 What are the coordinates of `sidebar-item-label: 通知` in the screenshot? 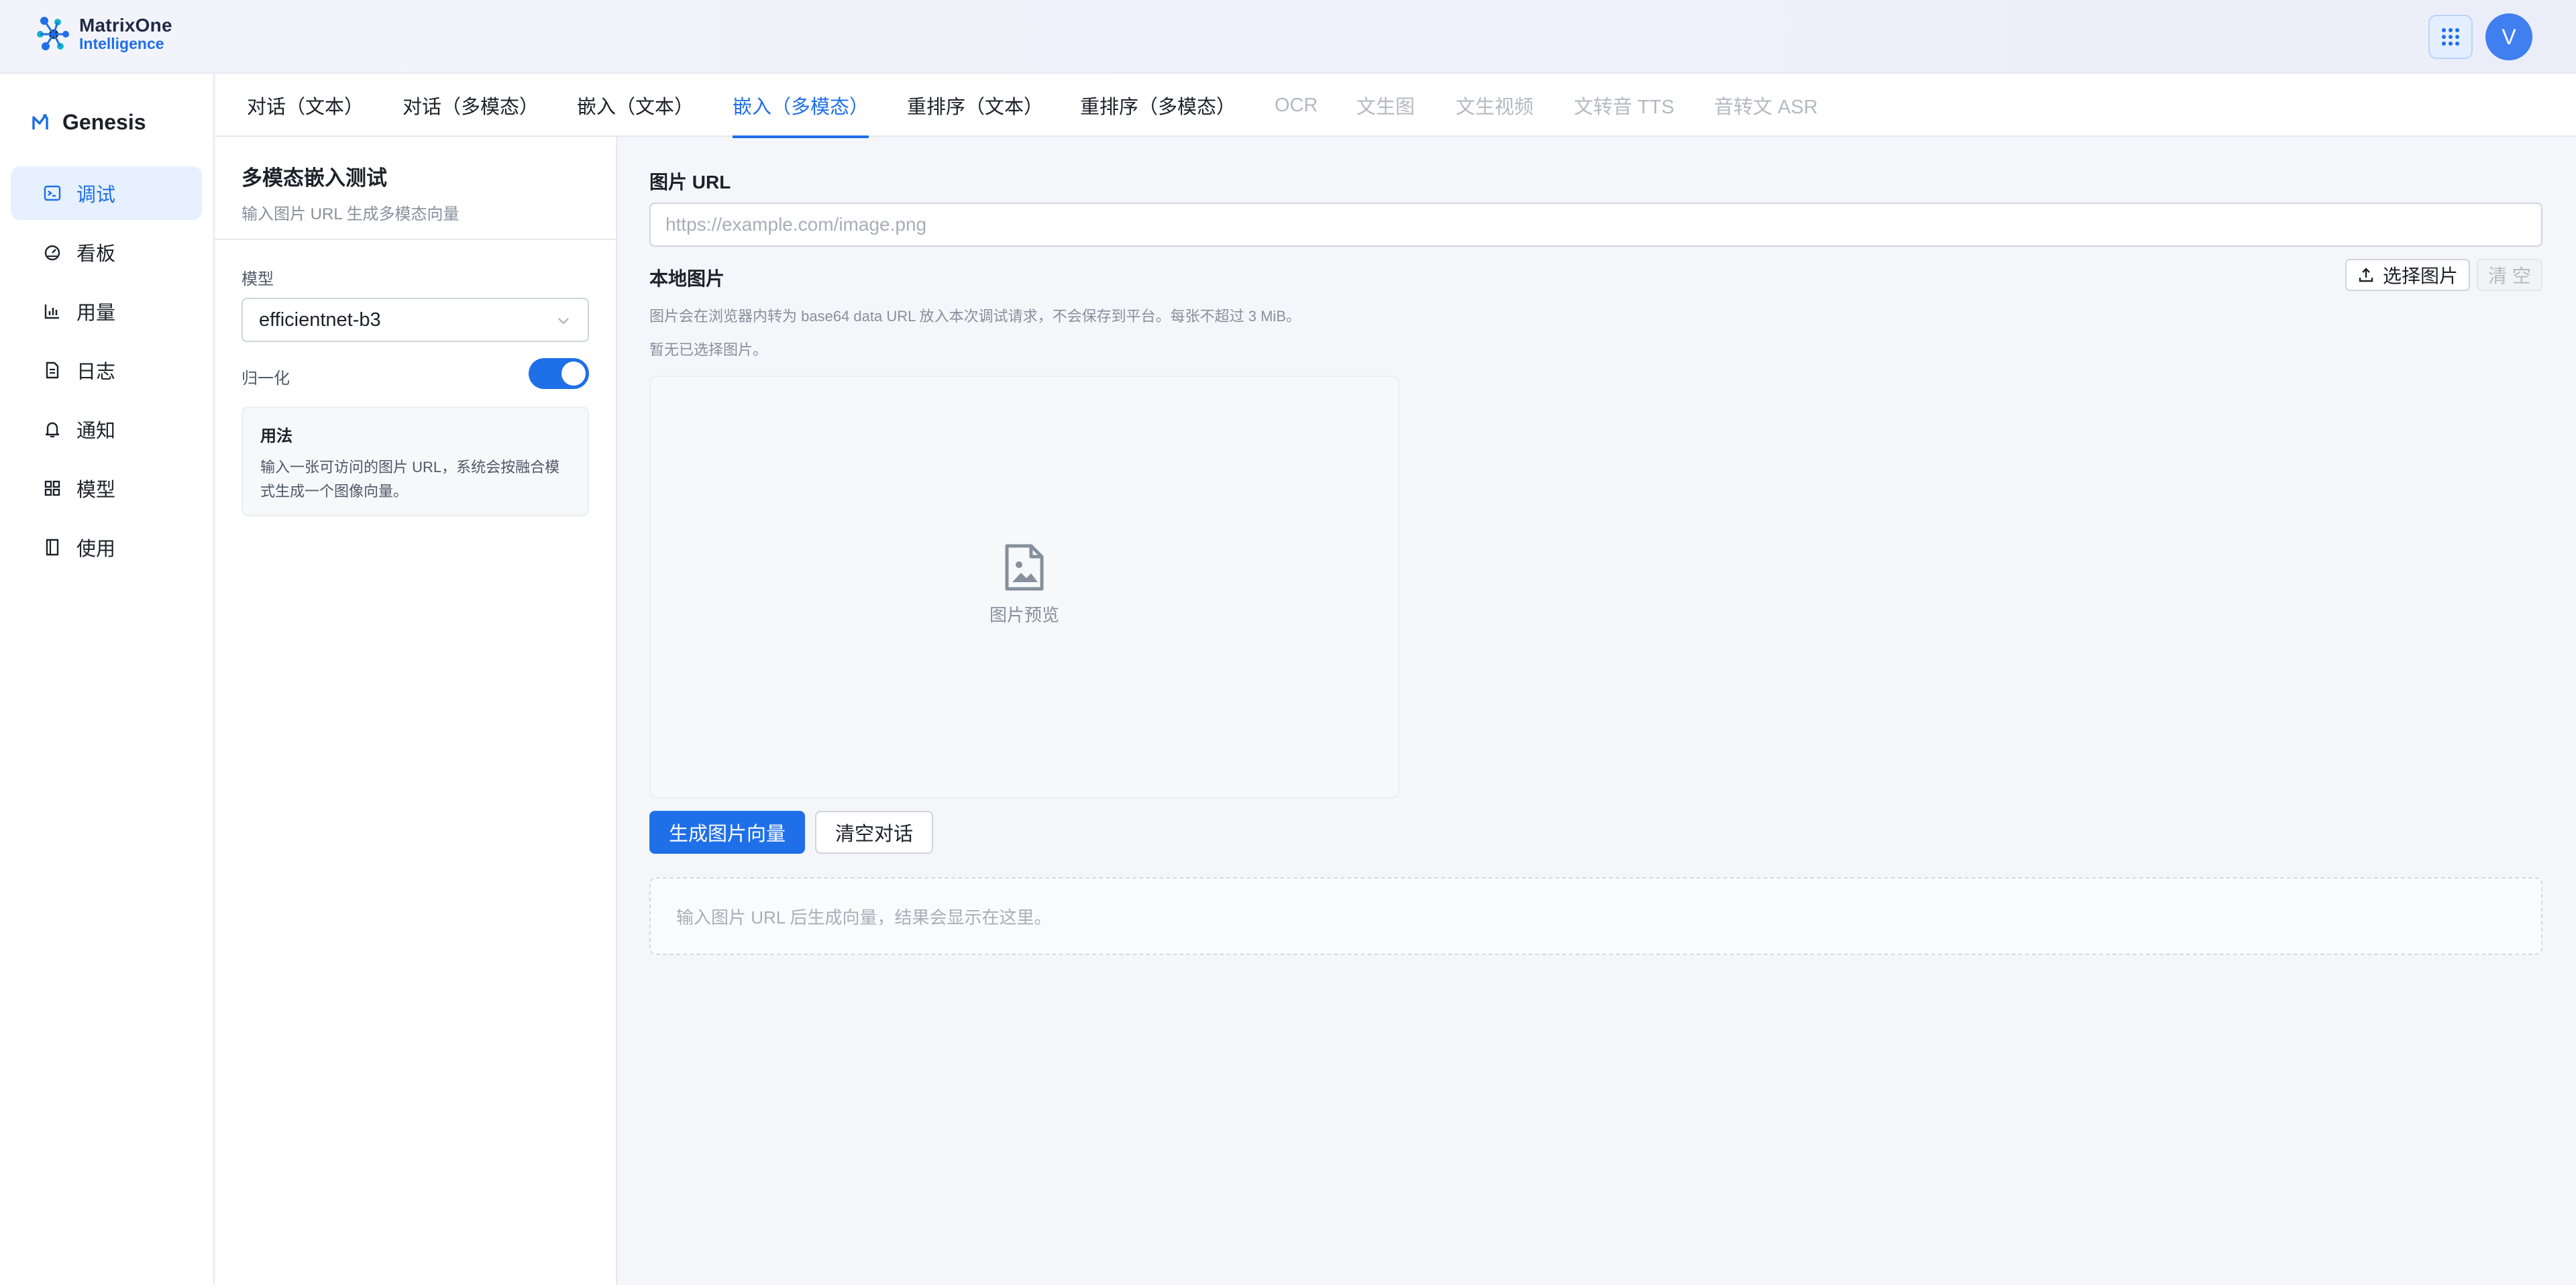 It's located at (96, 431).